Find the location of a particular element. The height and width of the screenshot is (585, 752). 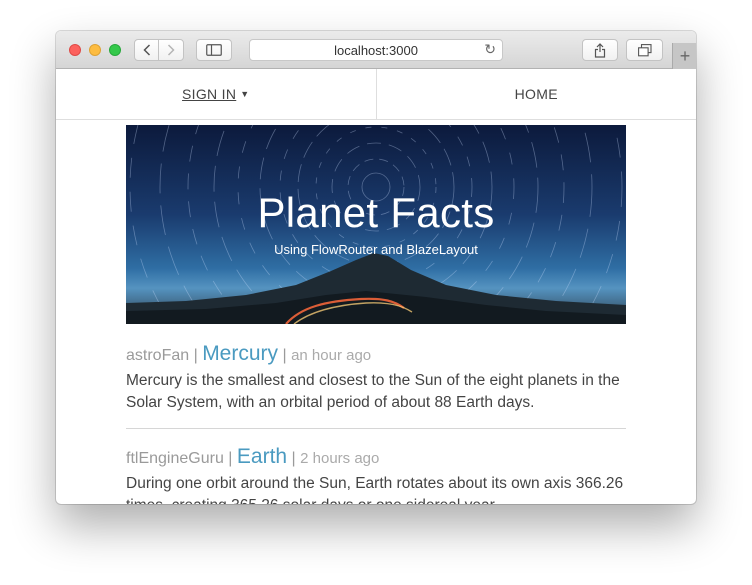

url-text: localhost:3000 is located at coordinates (376, 50).